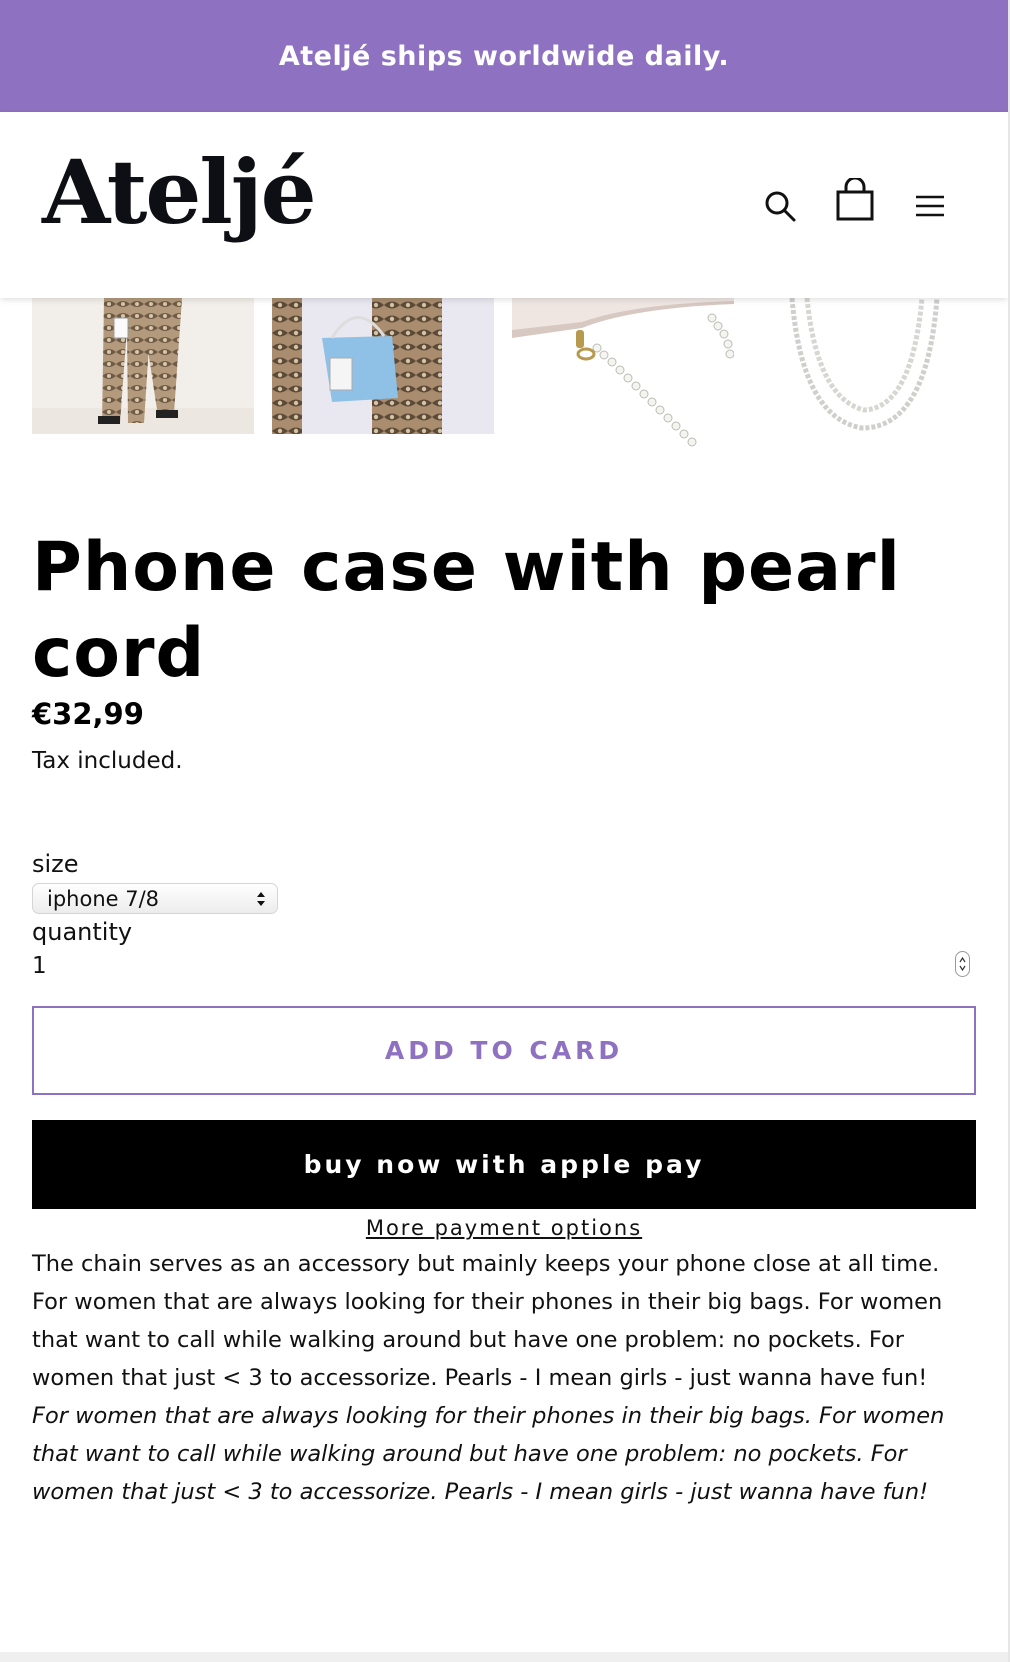  Describe the element at coordinates (383, 366) in the screenshot. I see `thumbnail-blue-bag` at that location.